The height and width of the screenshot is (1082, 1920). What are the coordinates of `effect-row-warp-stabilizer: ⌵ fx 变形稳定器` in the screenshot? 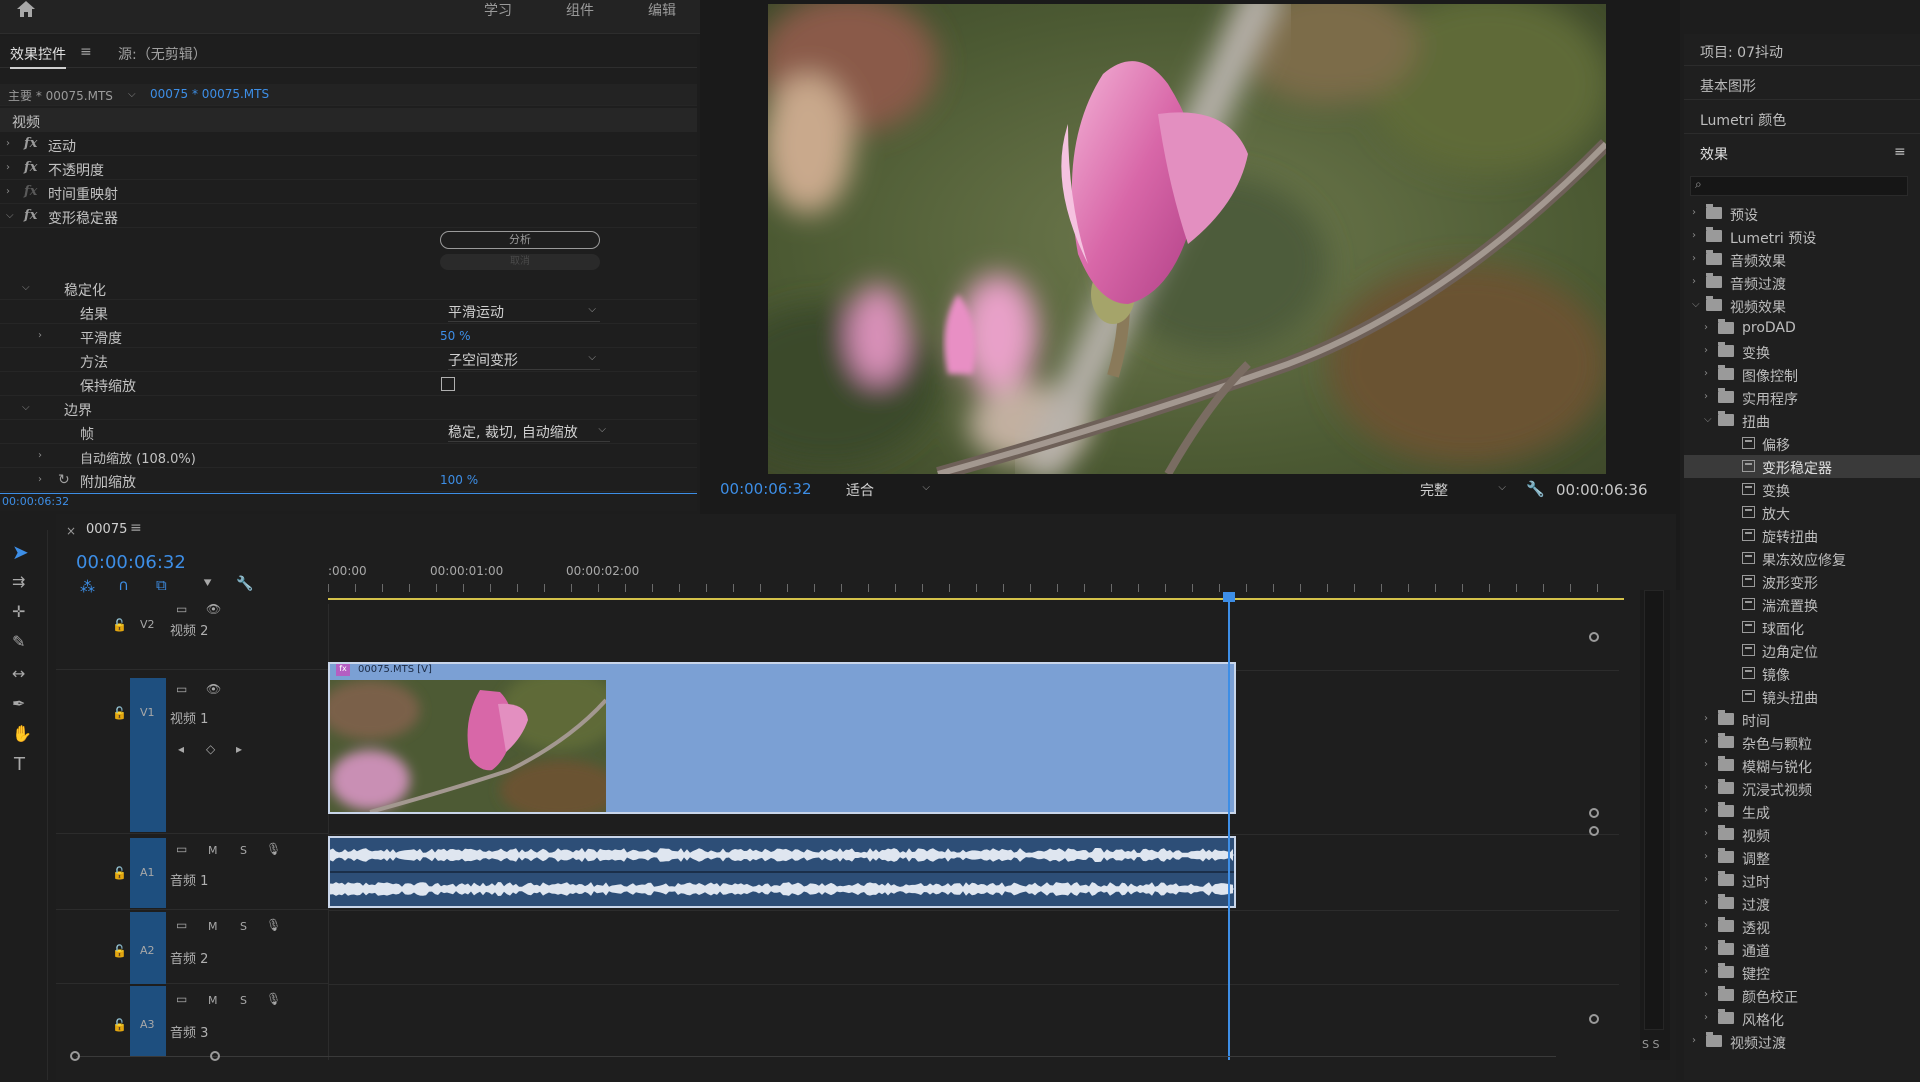 It's located at (348, 216).